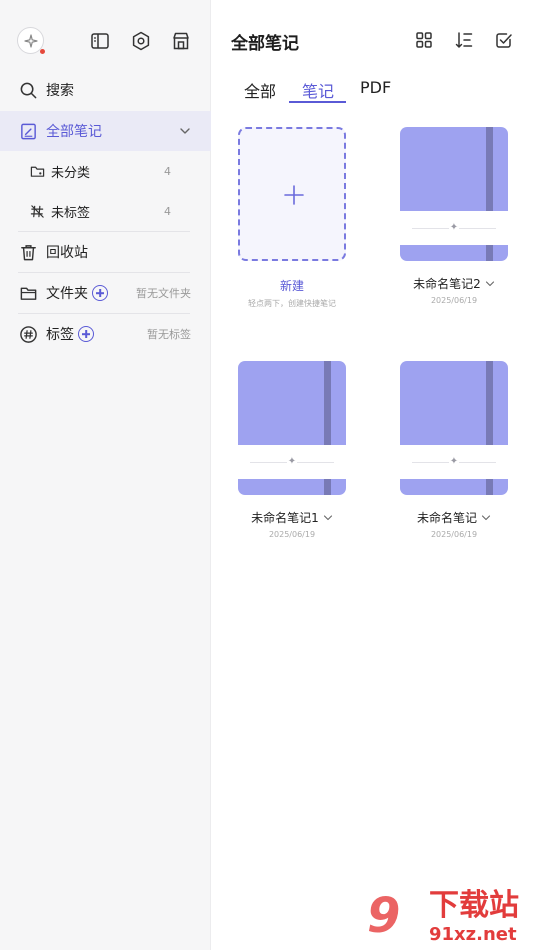 The width and height of the screenshot is (534, 950). What do you see at coordinates (105, 211) in the screenshot?
I see `sidebar-item-untagged: 未标签 4` at bounding box center [105, 211].